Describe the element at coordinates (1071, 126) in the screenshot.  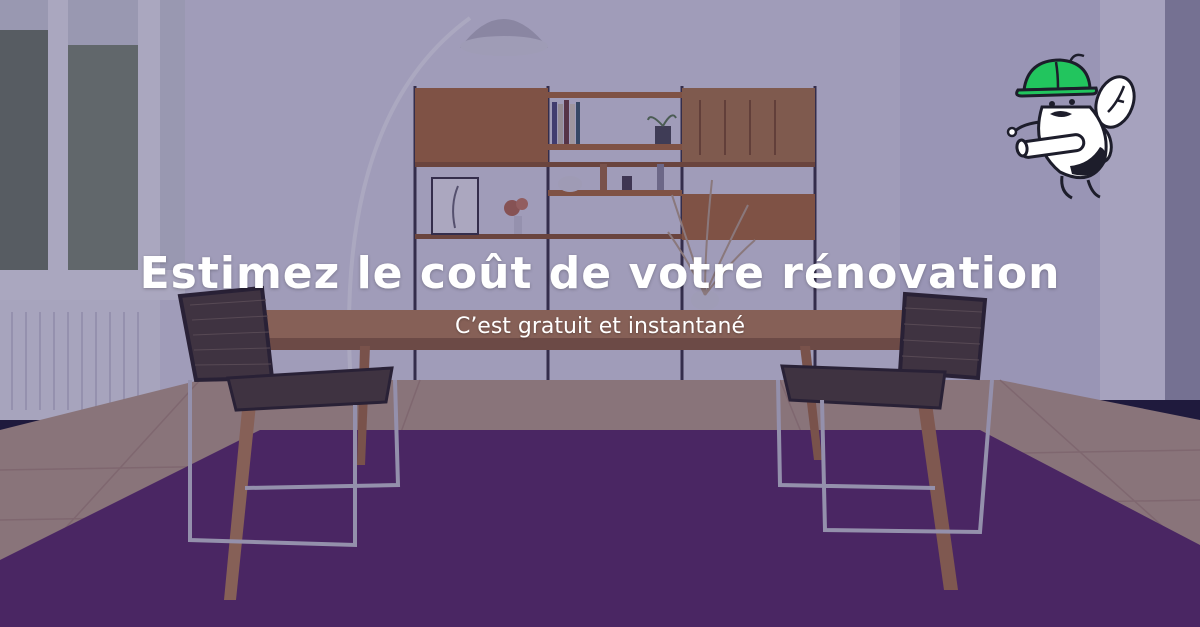
I see `bee-worker-icon` at that location.